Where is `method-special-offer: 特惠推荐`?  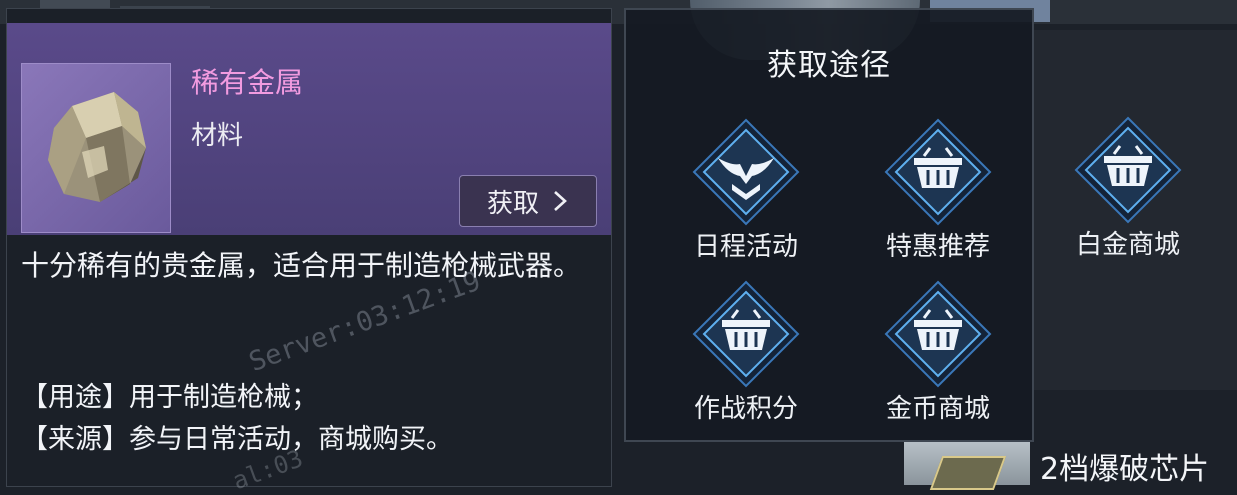 method-special-offer: 特惠推荐 is located at coordinates (938, 193).